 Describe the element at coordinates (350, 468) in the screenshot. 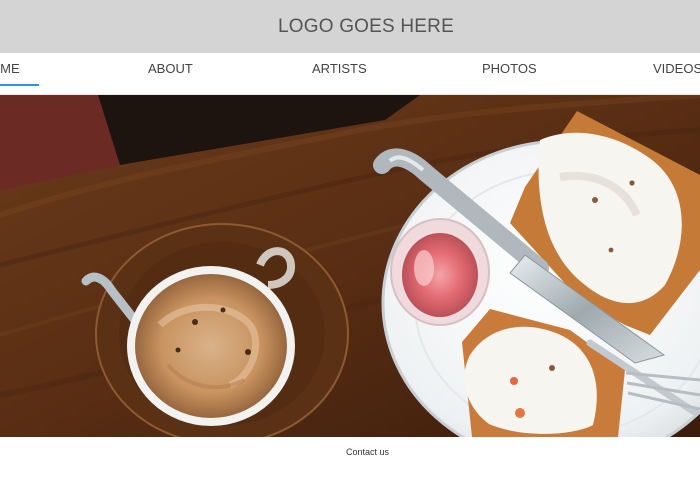

I see `site-footer: Contact us` at that location.